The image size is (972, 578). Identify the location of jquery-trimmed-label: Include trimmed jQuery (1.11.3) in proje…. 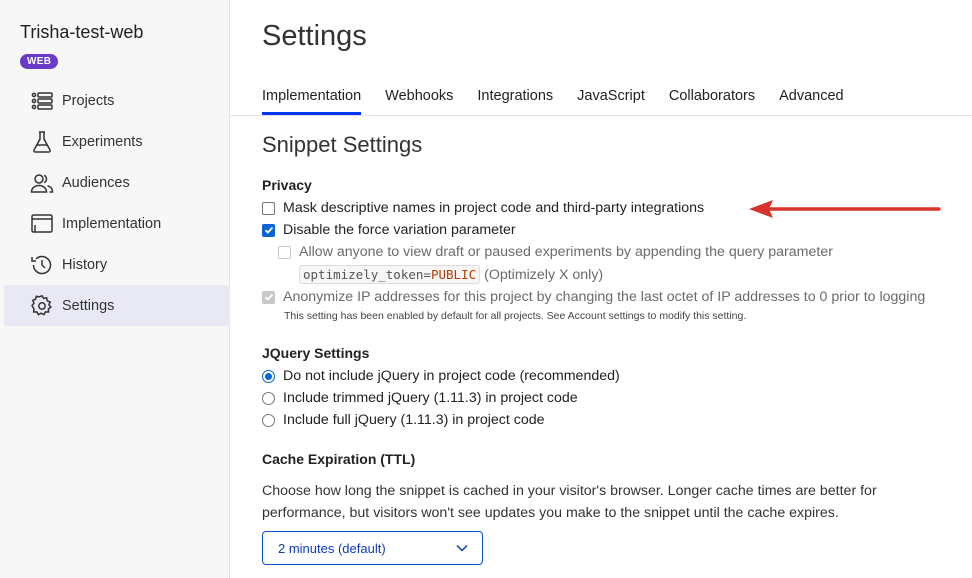
(430, 398).